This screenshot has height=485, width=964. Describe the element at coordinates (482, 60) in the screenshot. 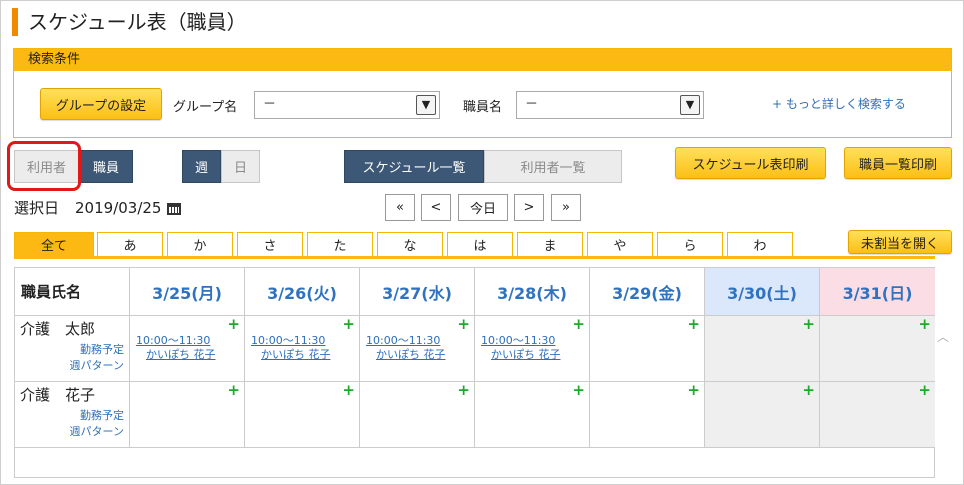

I see `search-header: 検索条件` at that location.